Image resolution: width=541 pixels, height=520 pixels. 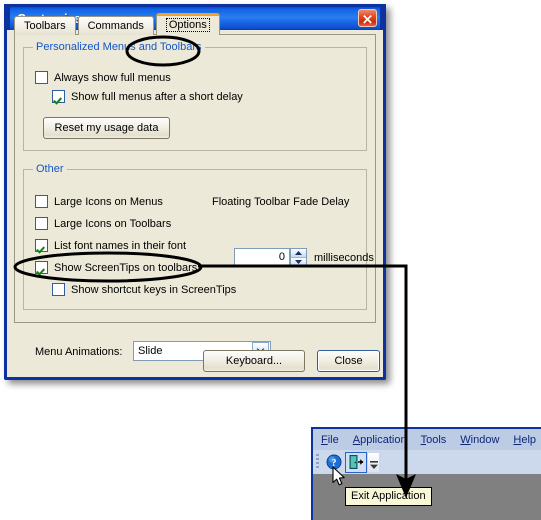 What do you see at coordinates (41, 77) in the screenshot?
I see `checkbox-always-show-full-menus-box` at bounding box center [41, 77].